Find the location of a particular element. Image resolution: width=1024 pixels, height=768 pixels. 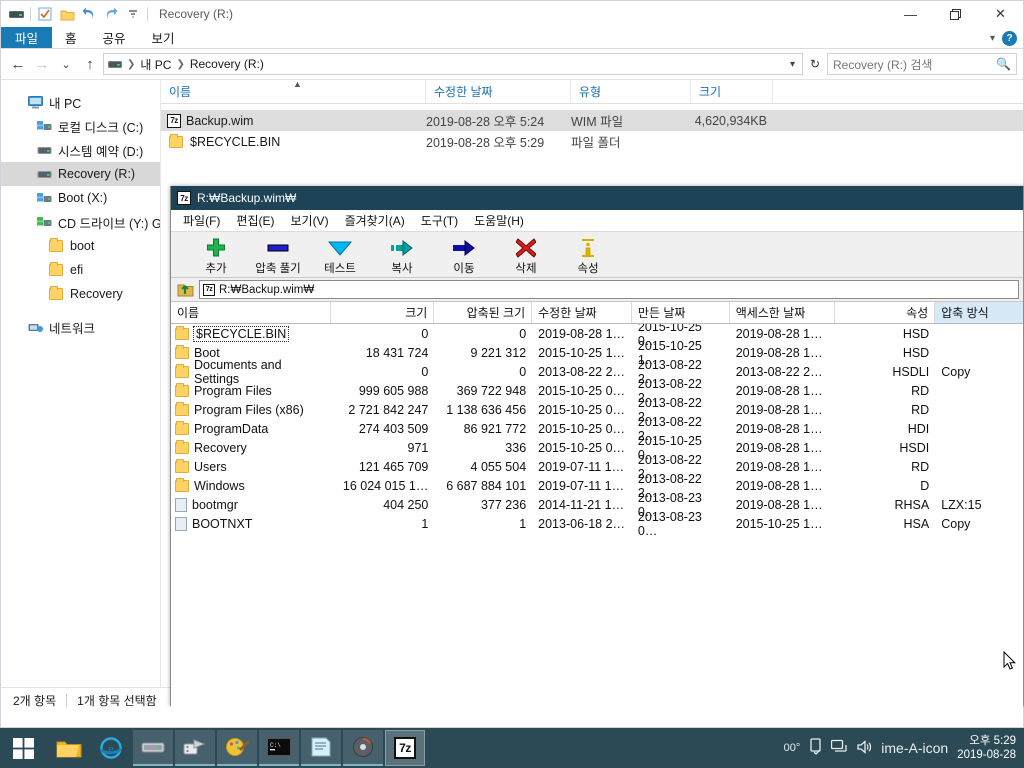

breadcrumb-item-recovery: Recovery (R:) is located at coordinates (227, 64).